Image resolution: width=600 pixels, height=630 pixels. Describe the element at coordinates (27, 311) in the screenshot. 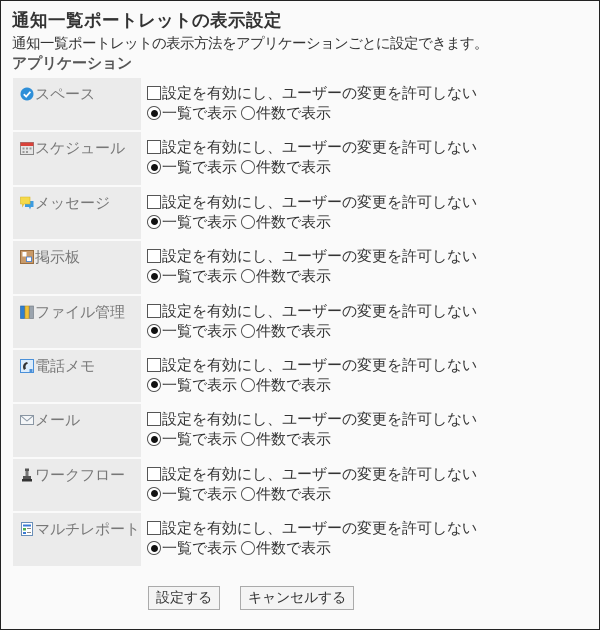

I see `binders-icon` at that location.